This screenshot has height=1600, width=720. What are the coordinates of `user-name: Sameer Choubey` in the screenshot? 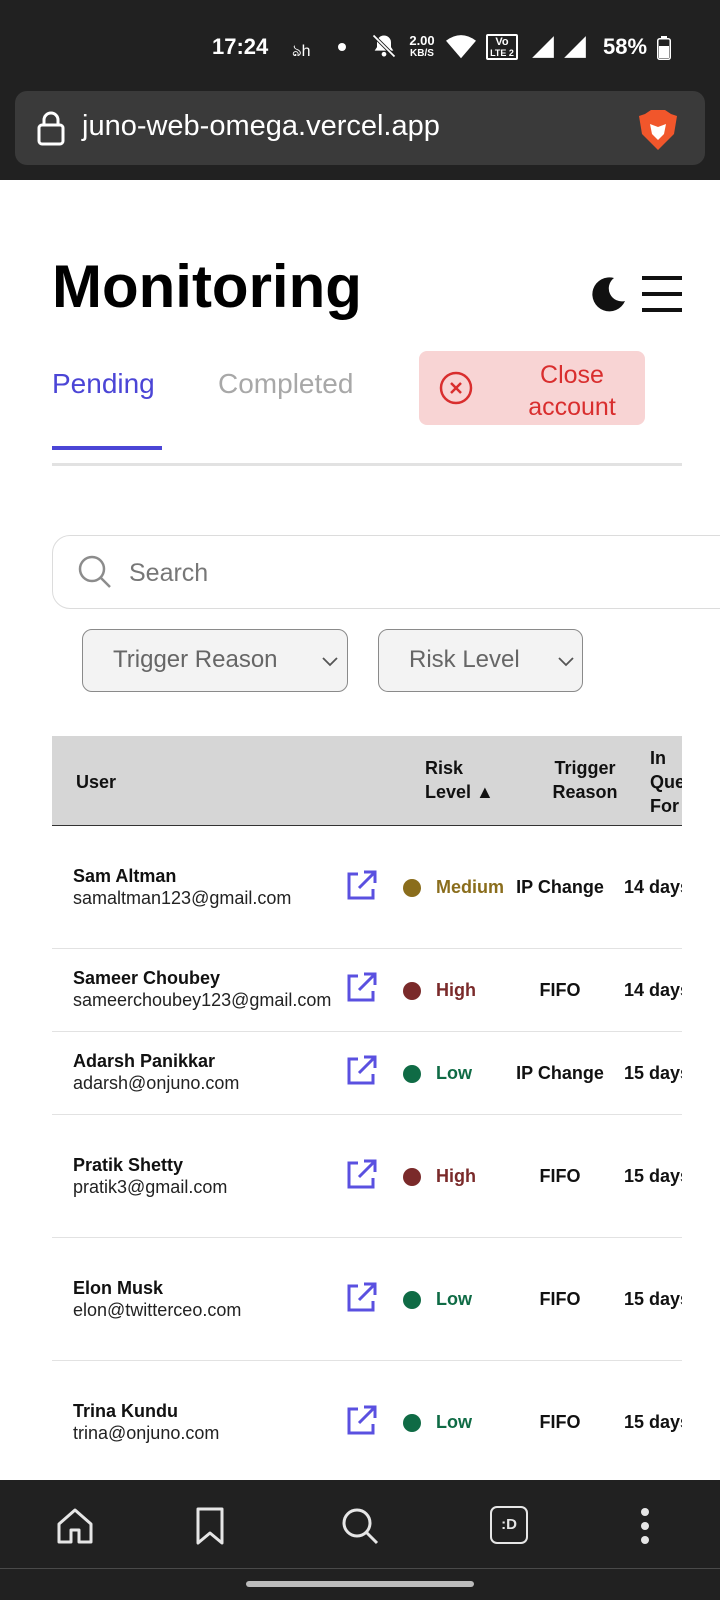 It's located at (147, 978).